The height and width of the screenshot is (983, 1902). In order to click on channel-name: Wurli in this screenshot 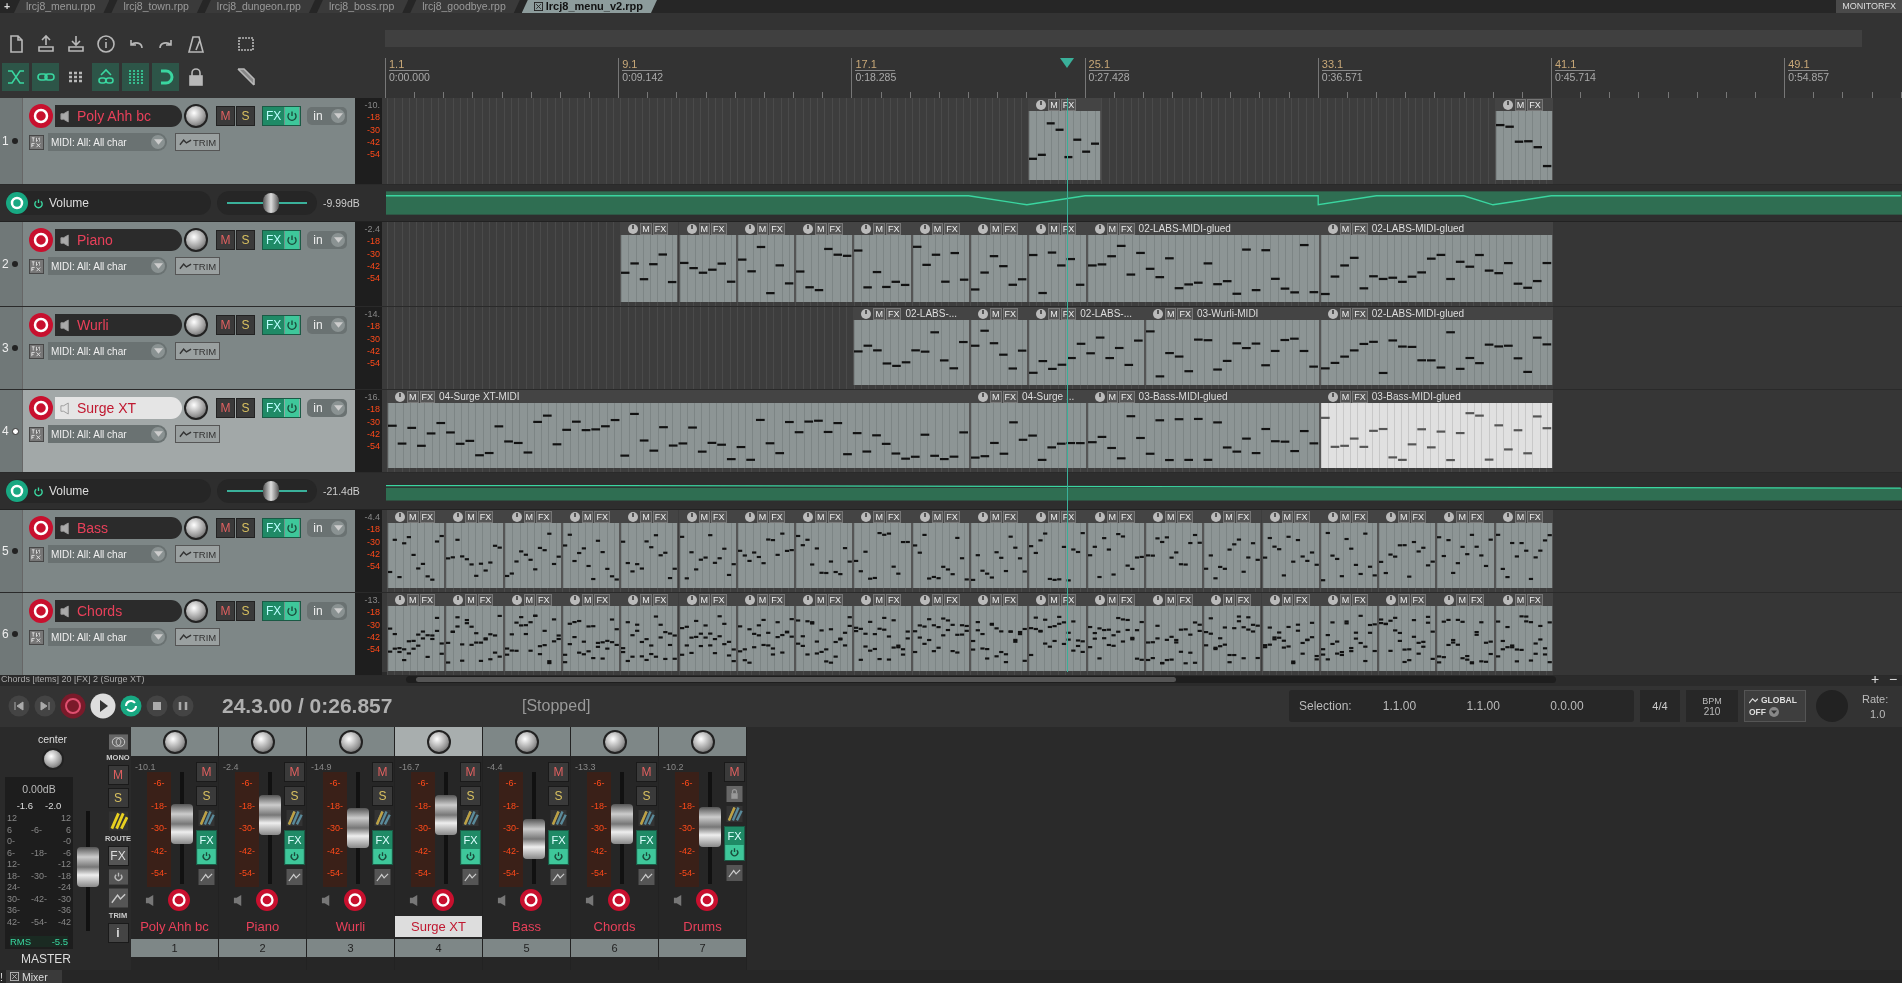, I will do `click(350, 926)`.